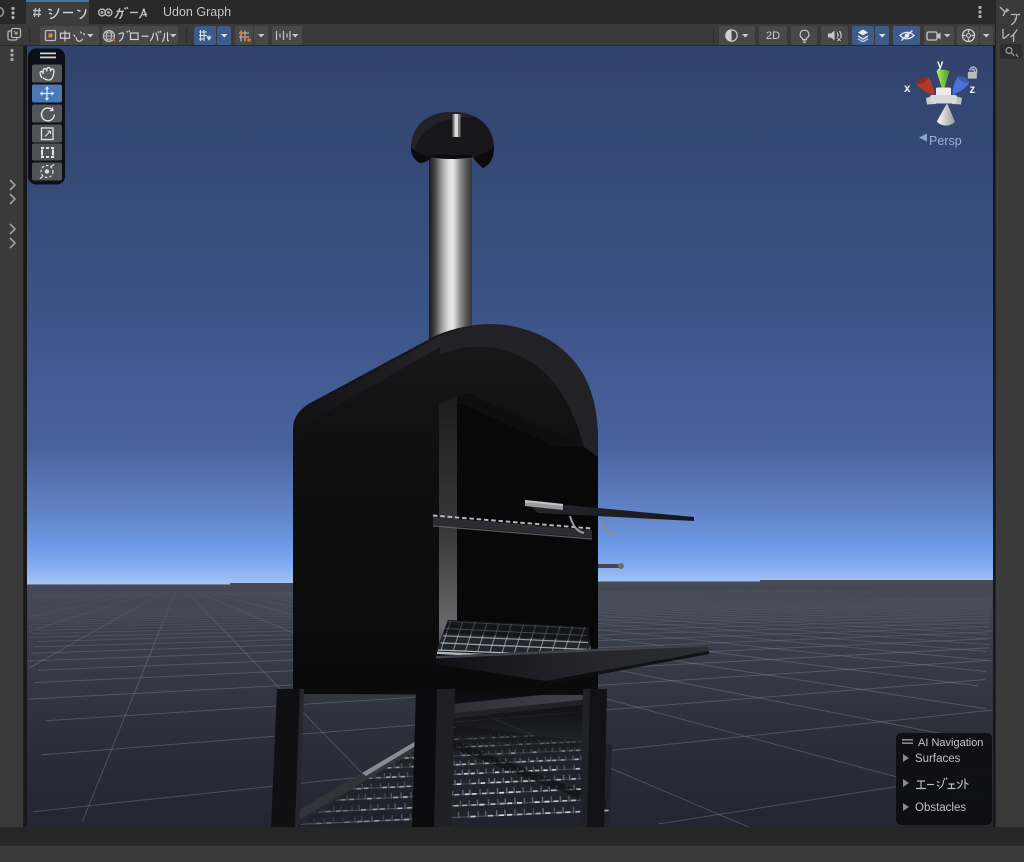 This screenshot has width=1024, height=862. I want to click on svg-text: z, so click(973, 90).